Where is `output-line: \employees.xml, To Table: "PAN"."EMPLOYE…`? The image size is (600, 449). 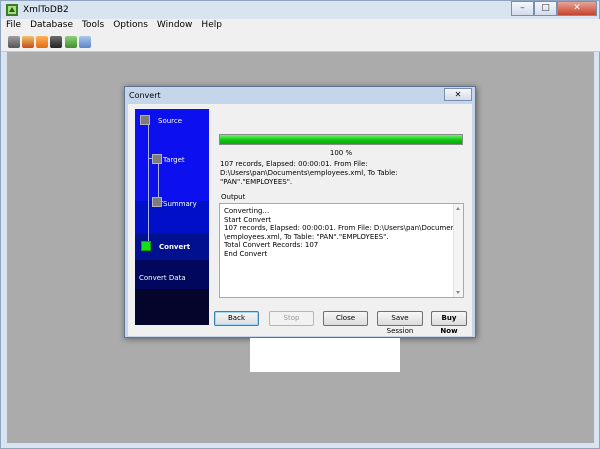 output-line: \employees.xml, To Table: "PAN"."EMPLOYE… is located at coordinates (306, 236).